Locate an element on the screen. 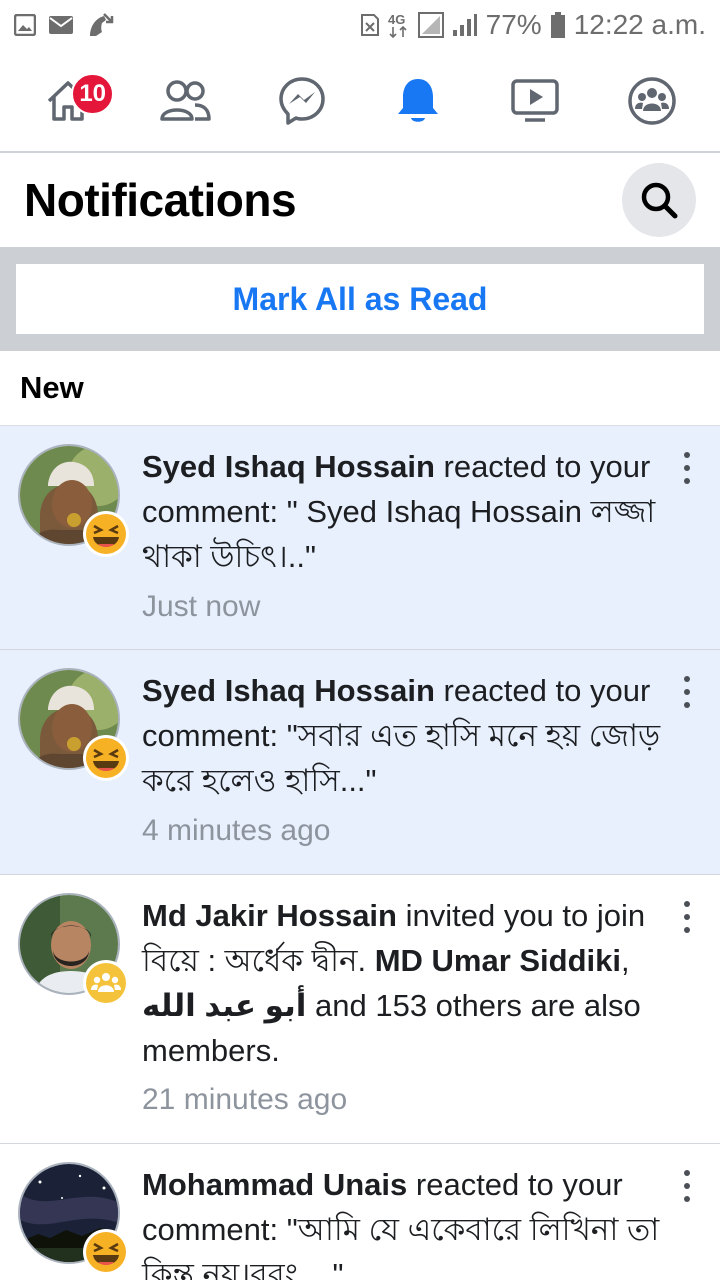  nav-home: 10 is located at coordinates (71, 101).